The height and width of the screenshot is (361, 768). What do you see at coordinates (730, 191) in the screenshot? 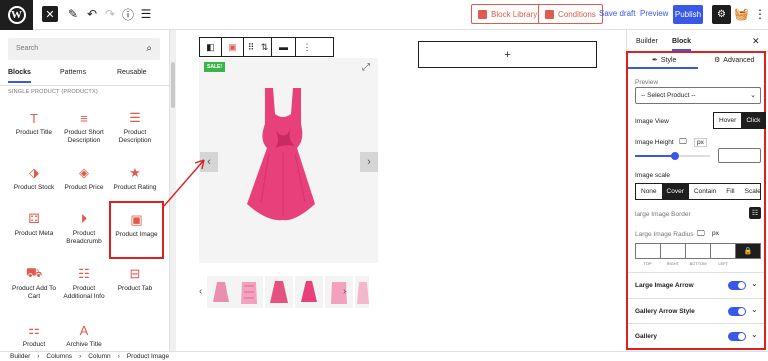
I see `scale-fill: Fill` at bounding box center [730, 191].